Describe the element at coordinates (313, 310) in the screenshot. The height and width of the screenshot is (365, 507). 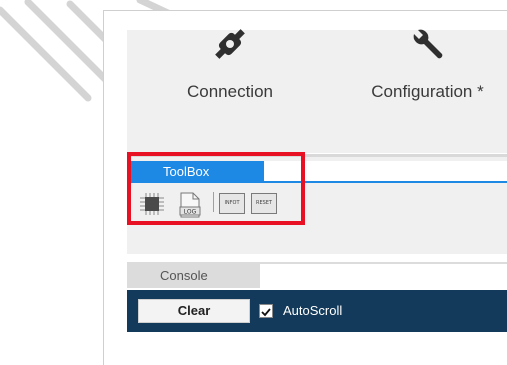
I see `autoscroll-label: AutoScroll` at that location.